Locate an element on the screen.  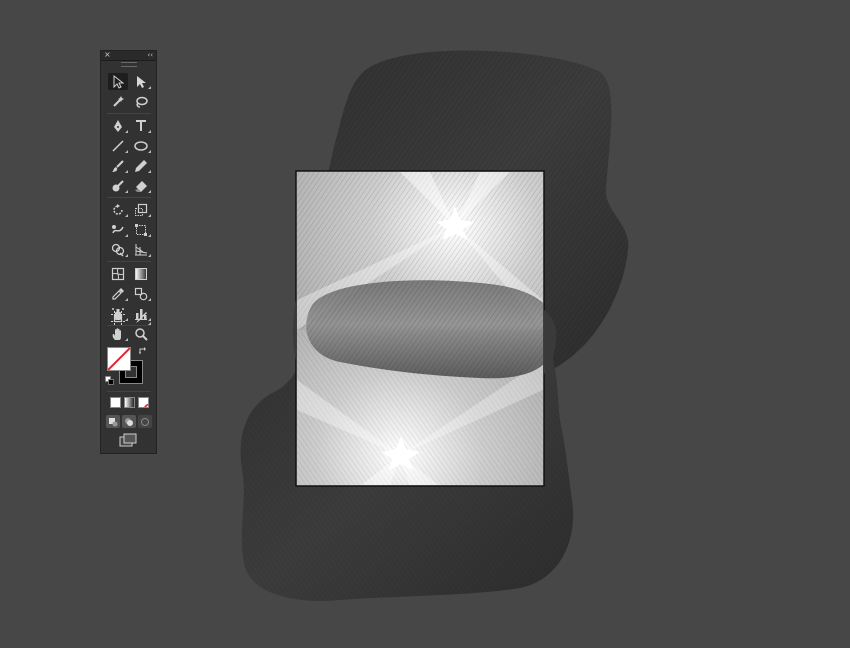
draw-behind-button is located at coordinates (129, 421).